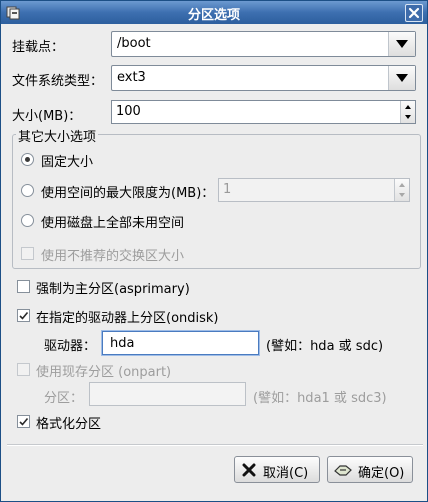  What do you see at coordinates (127, 316) in the screenshot?
I see `ondisk-label: 在指定的驱动器上分区(ondisk)` at bounding box center [127, 316].